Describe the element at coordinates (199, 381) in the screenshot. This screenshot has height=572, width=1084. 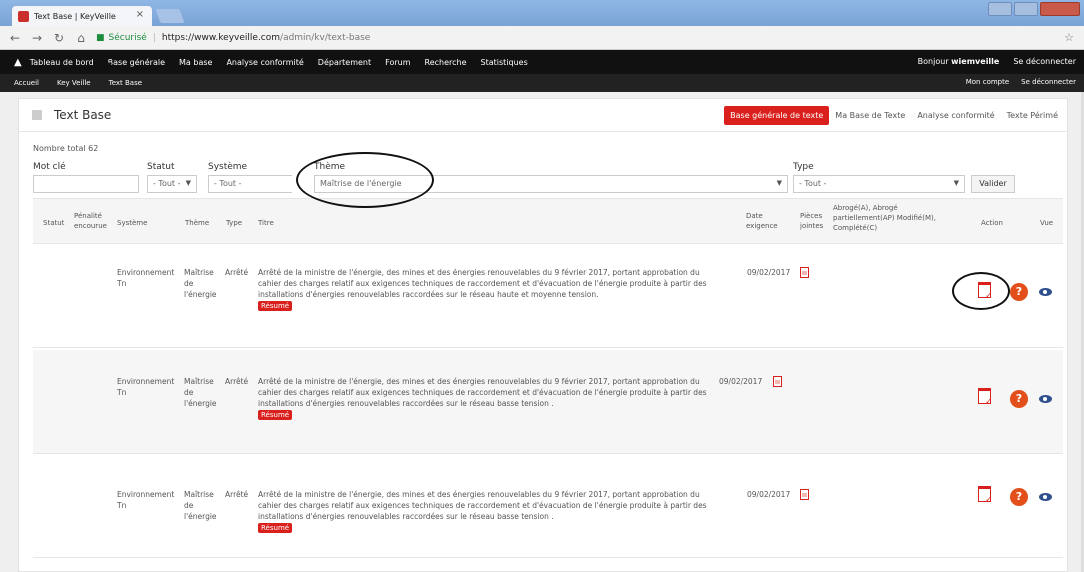
I see `row-theme-1: Maîtrise` at that location.